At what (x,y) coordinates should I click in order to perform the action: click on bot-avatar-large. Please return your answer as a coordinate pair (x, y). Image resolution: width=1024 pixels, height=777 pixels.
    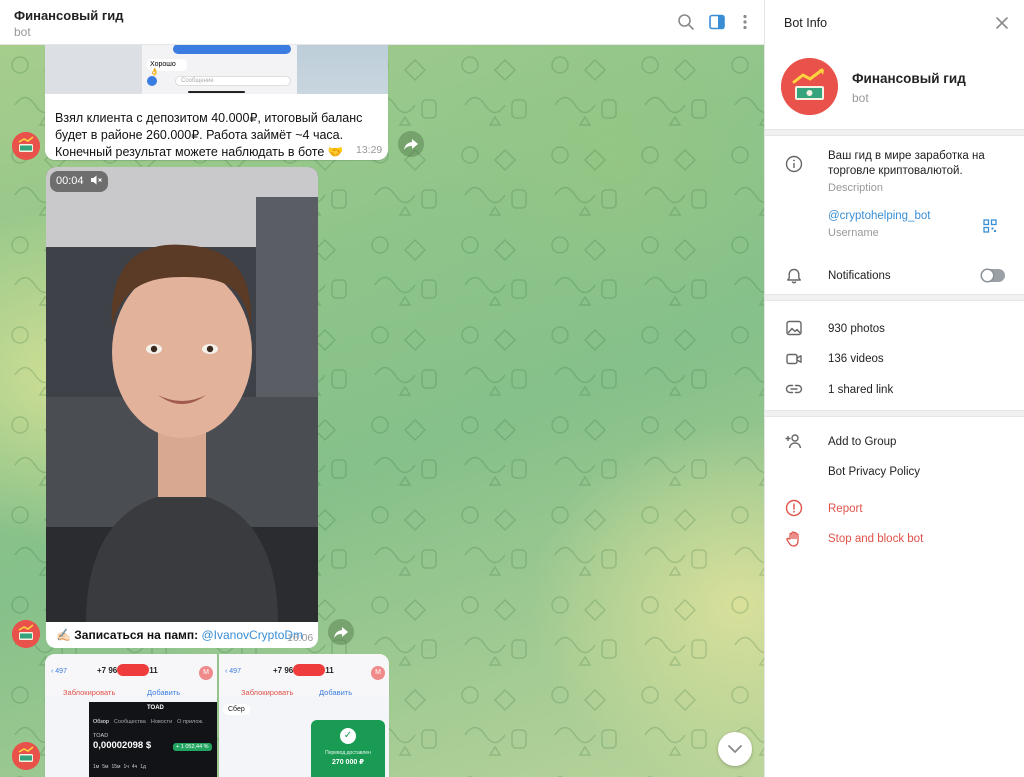
    Looking at the image, I should click on (809, 86).